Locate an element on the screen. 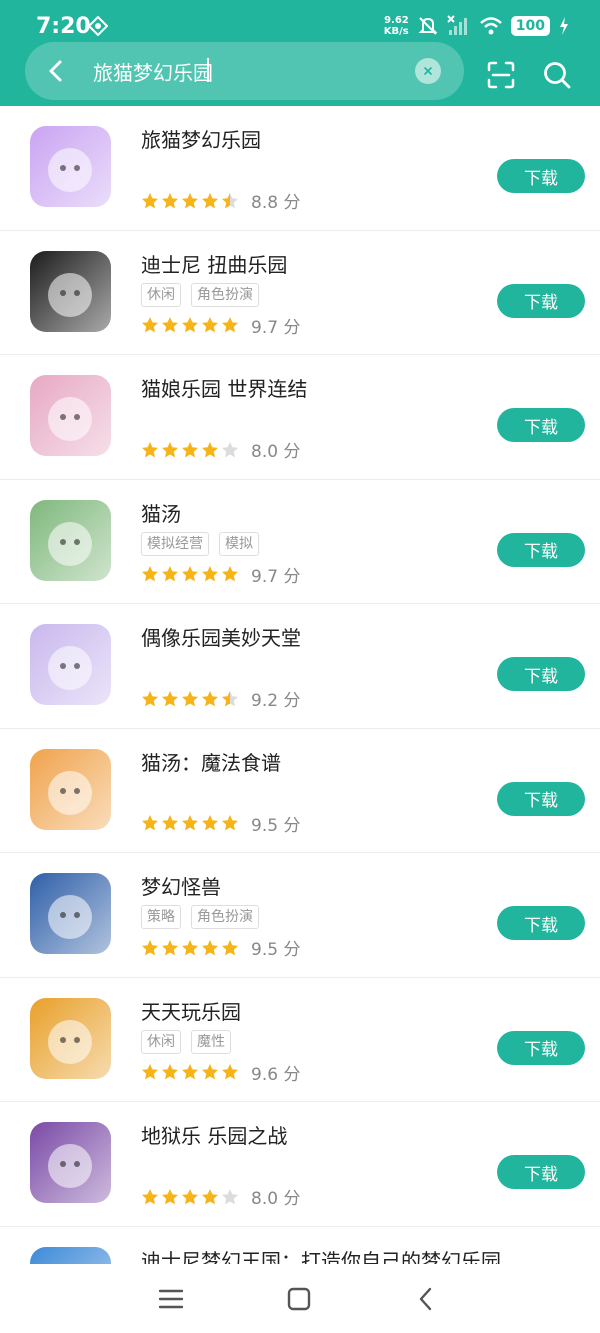  scan-icon is located at coordinates (501, 75).